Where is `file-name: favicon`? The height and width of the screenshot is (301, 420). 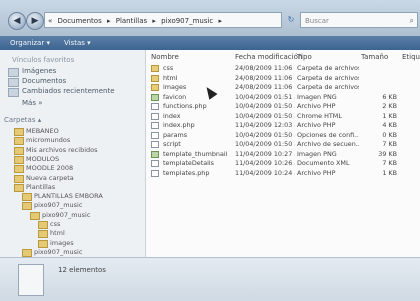
file-name: favicon is located at coordinates (175, 96).